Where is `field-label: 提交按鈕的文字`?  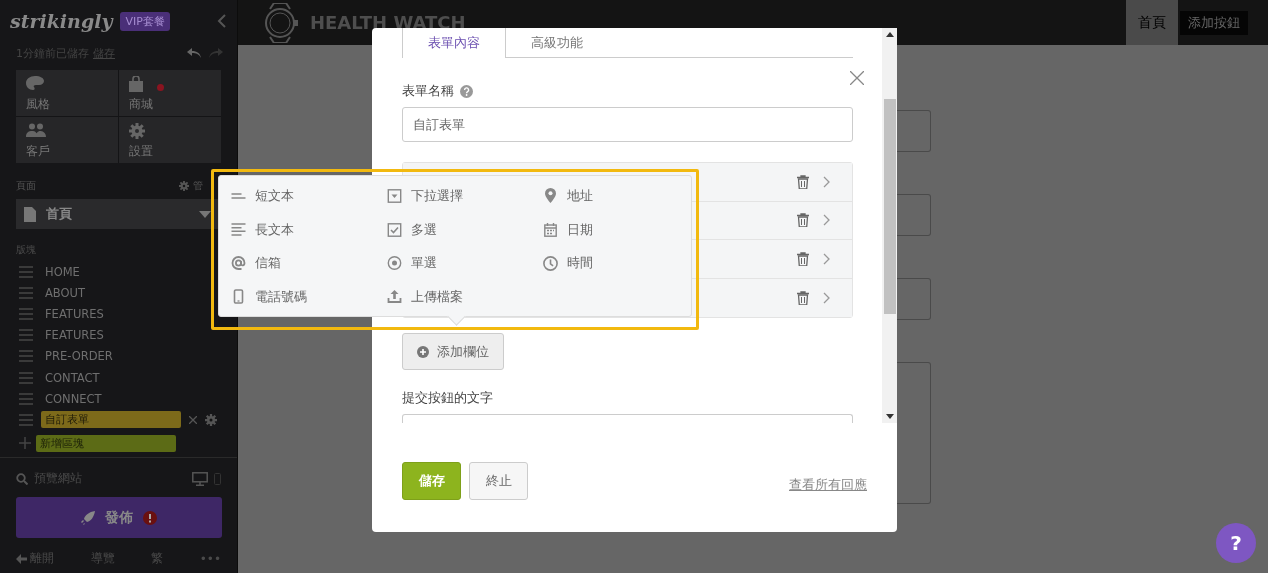
field-label: 提交按鈕的文字 is located at coordinates (448, 398).